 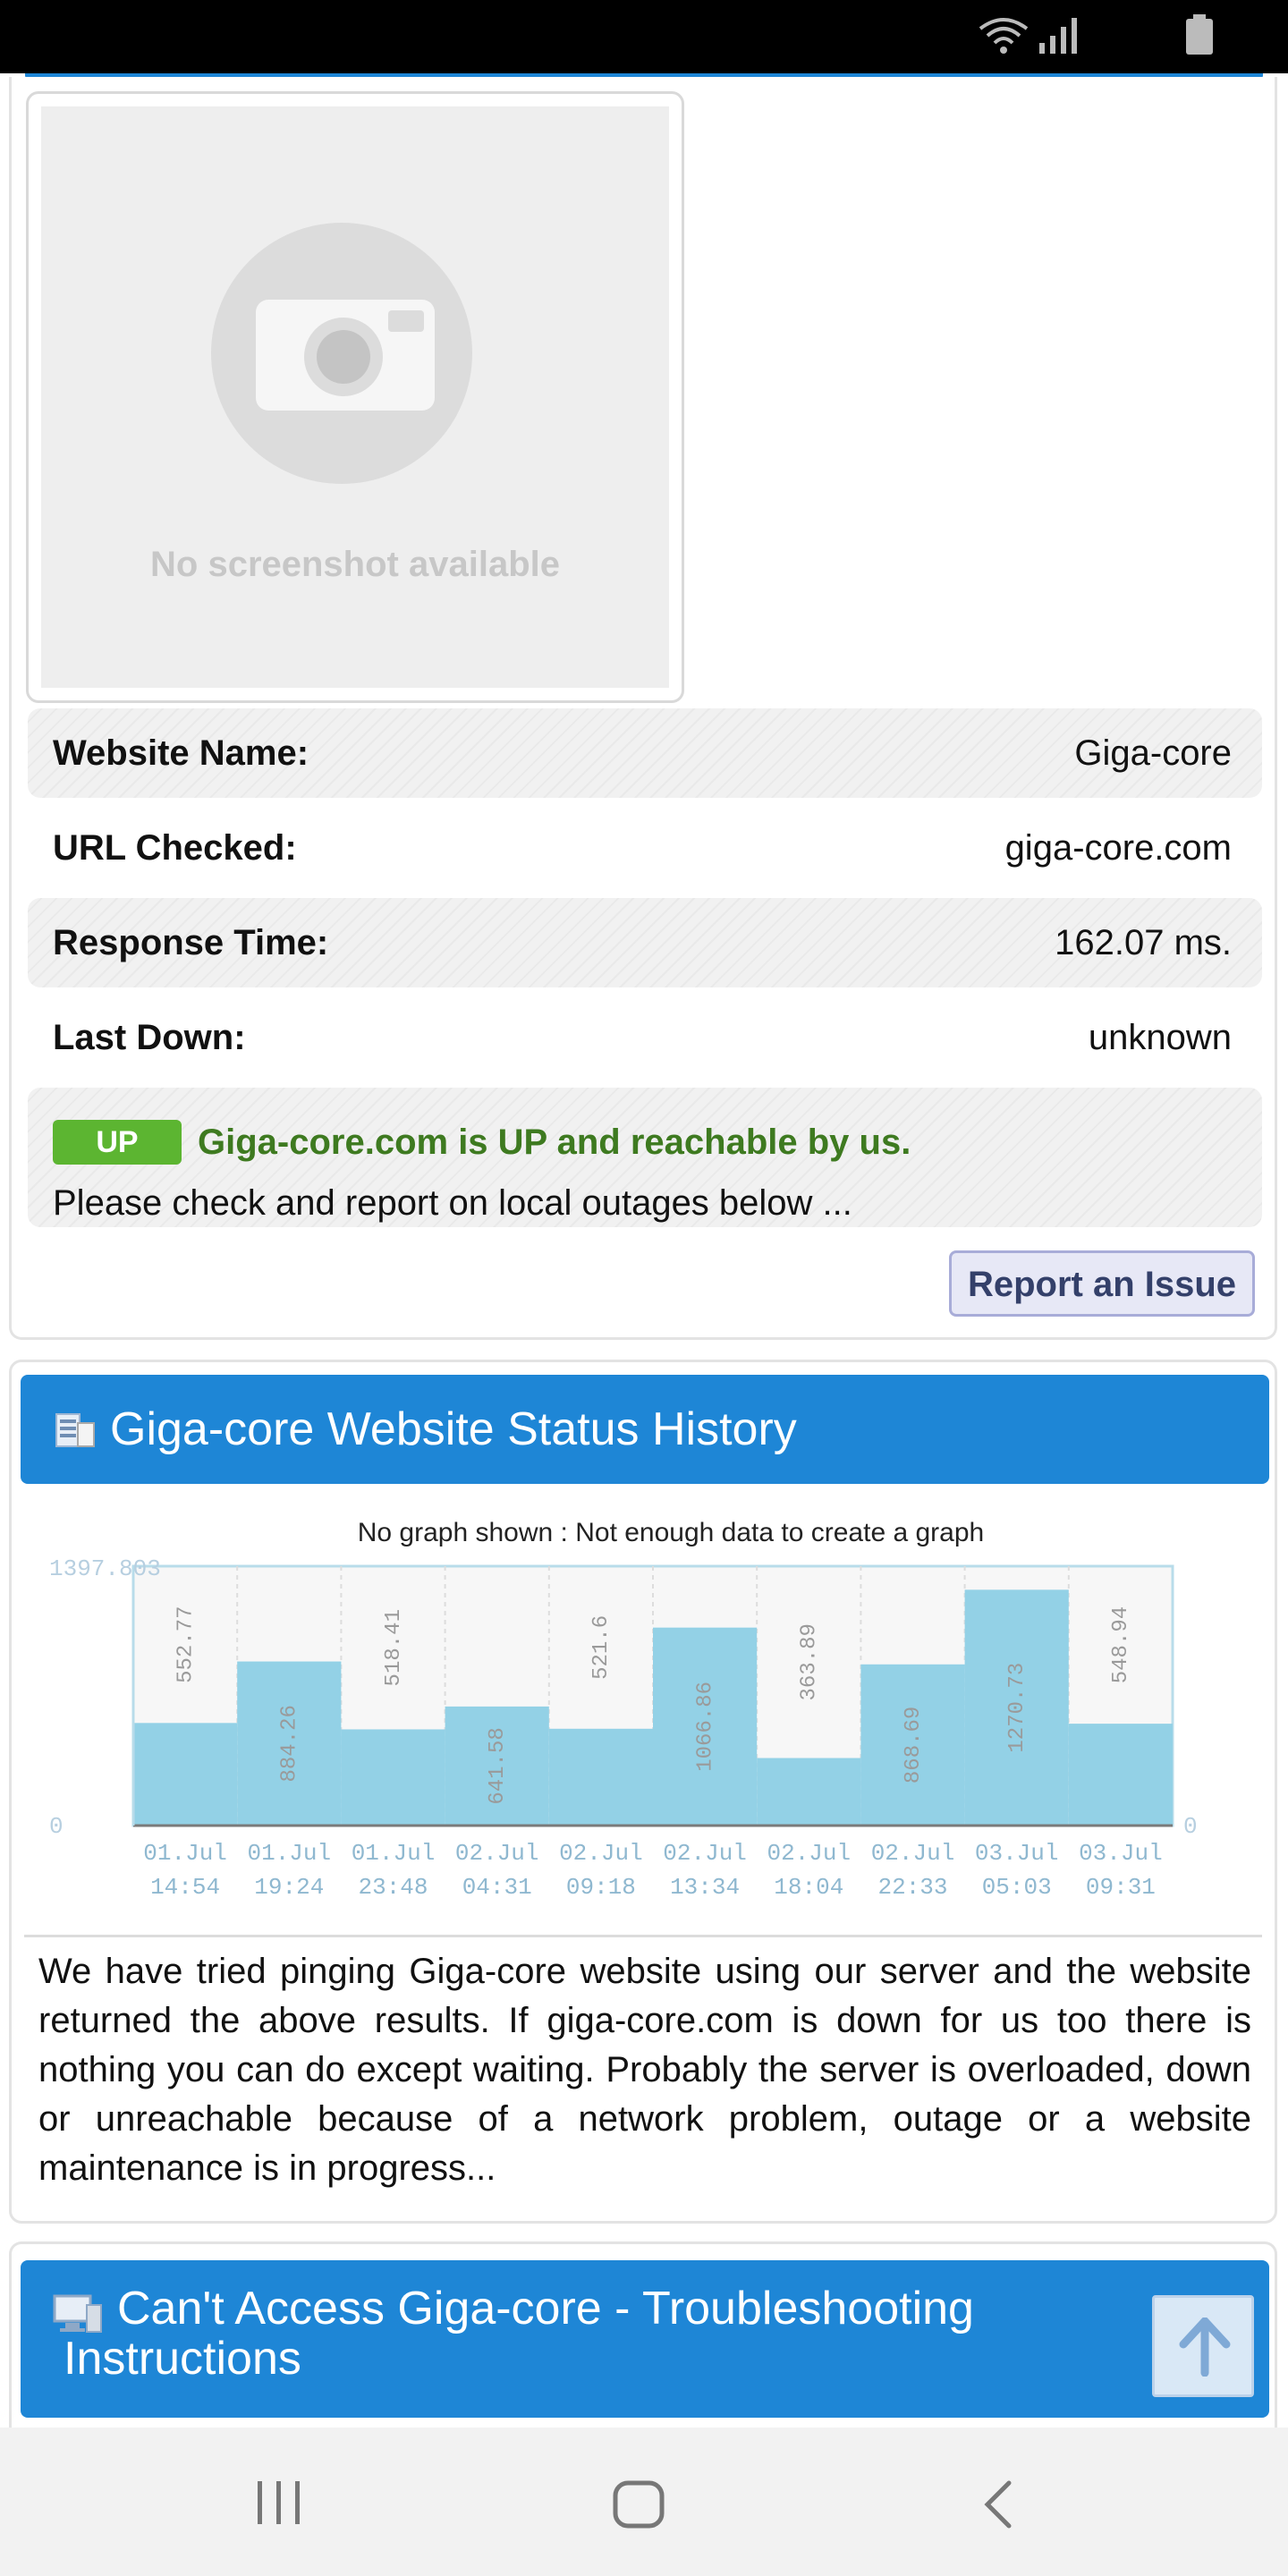 I want to click on chart-data-label: 518.41, so click(x=394, y=1647).